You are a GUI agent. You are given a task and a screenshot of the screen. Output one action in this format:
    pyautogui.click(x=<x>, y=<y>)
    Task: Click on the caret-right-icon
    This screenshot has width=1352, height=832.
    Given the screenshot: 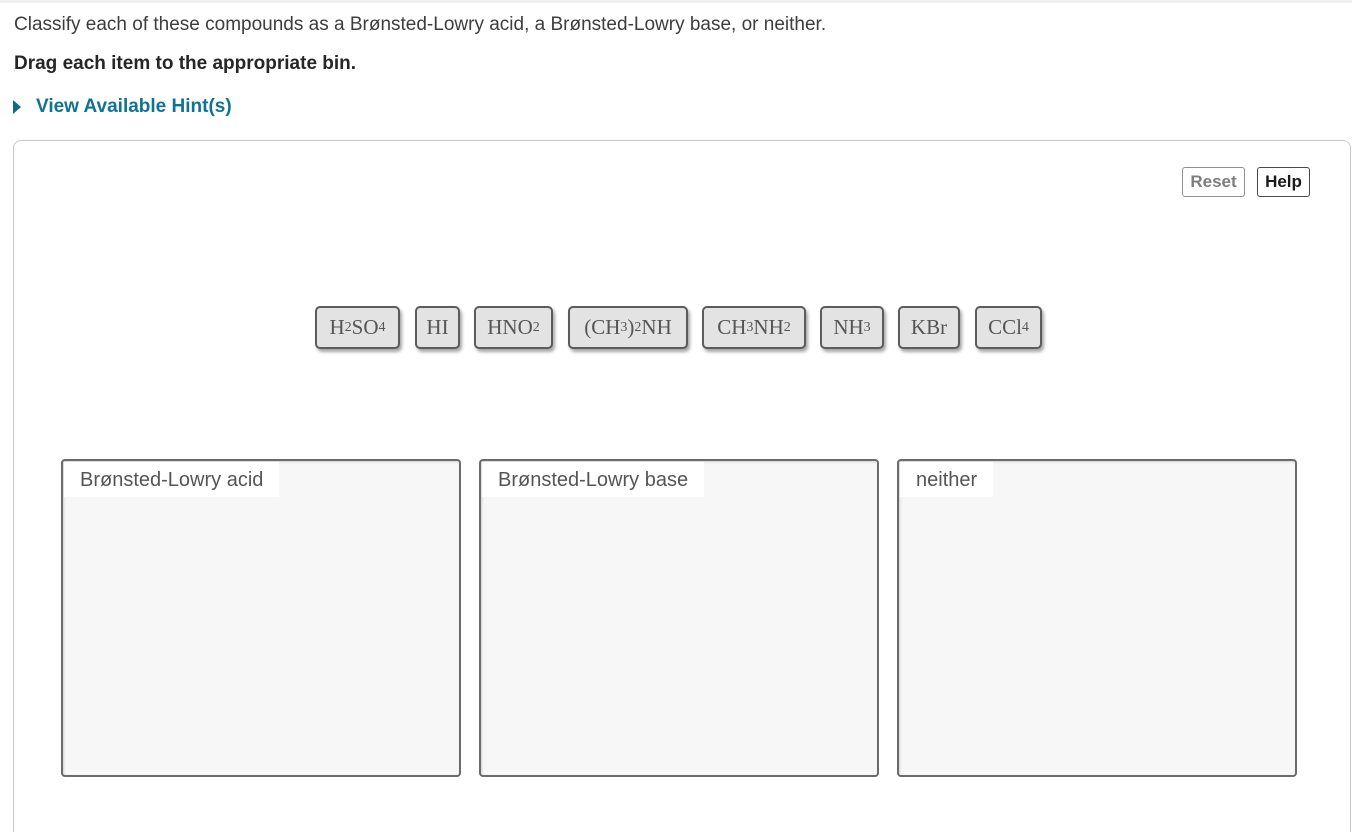 What is the action you would take?
    pyautogui.click(x=17, y=107)
    